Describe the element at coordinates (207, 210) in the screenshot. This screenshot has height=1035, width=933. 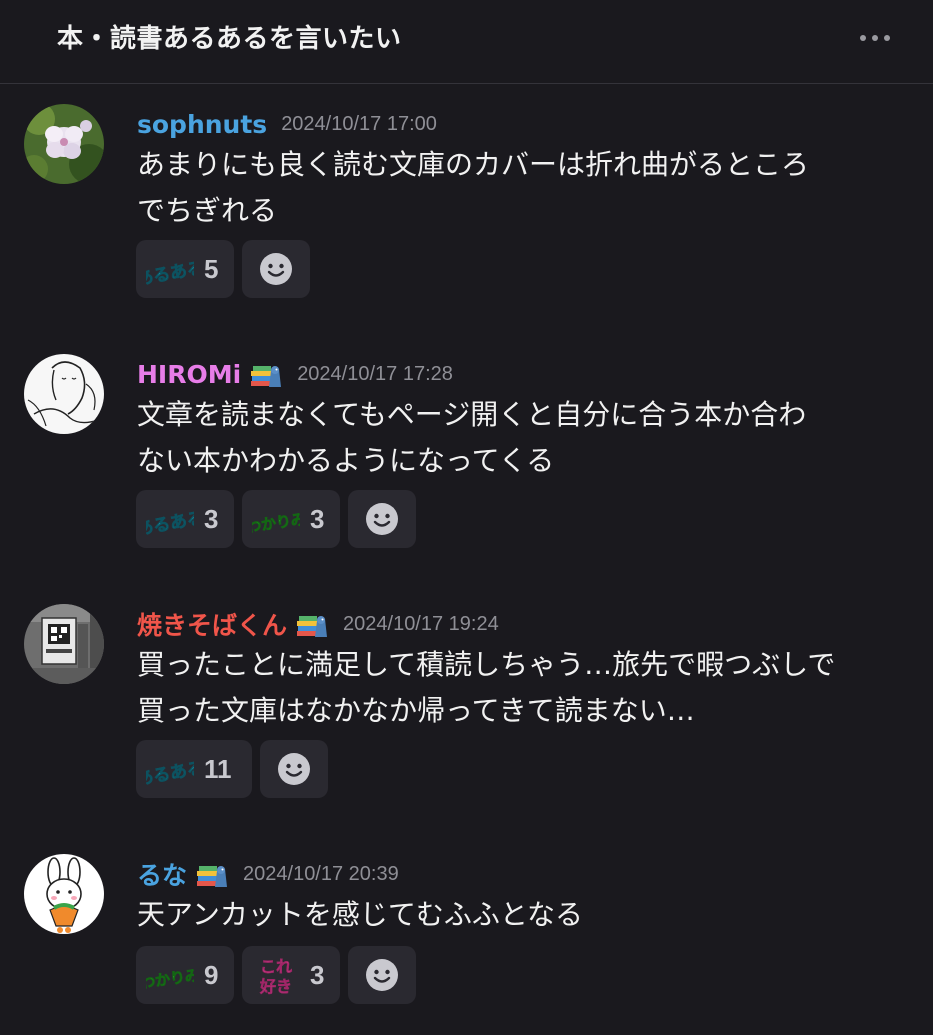
I see `message-line: でちぎれる` at that location.